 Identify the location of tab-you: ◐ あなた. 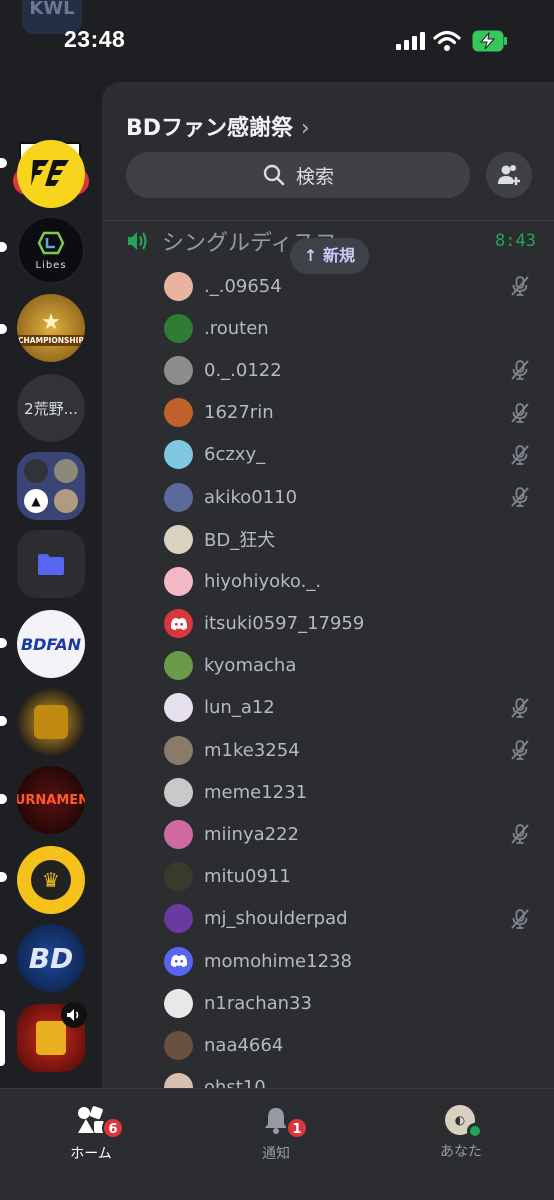
(461, 1133).